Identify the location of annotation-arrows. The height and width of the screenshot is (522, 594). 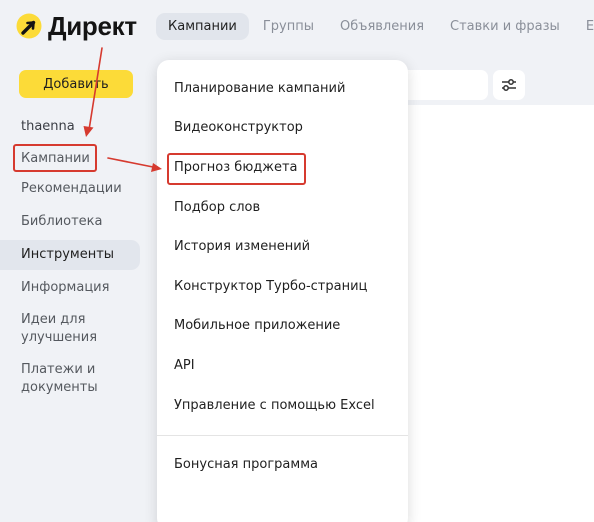
(122, 109).